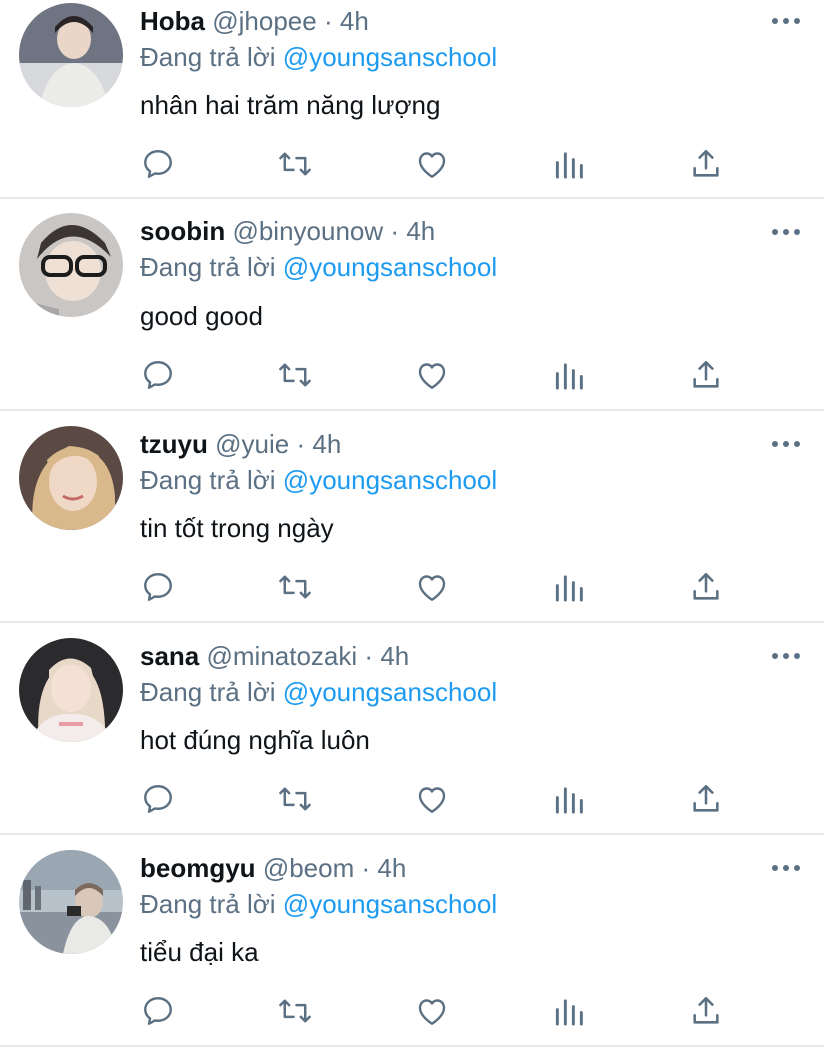 This screenshot has height=1047, width=824. Describe the element at coordinates (290, 105) in the screenshot. I see `tweet-text: nhân hai trăm năng lượng` at that location.